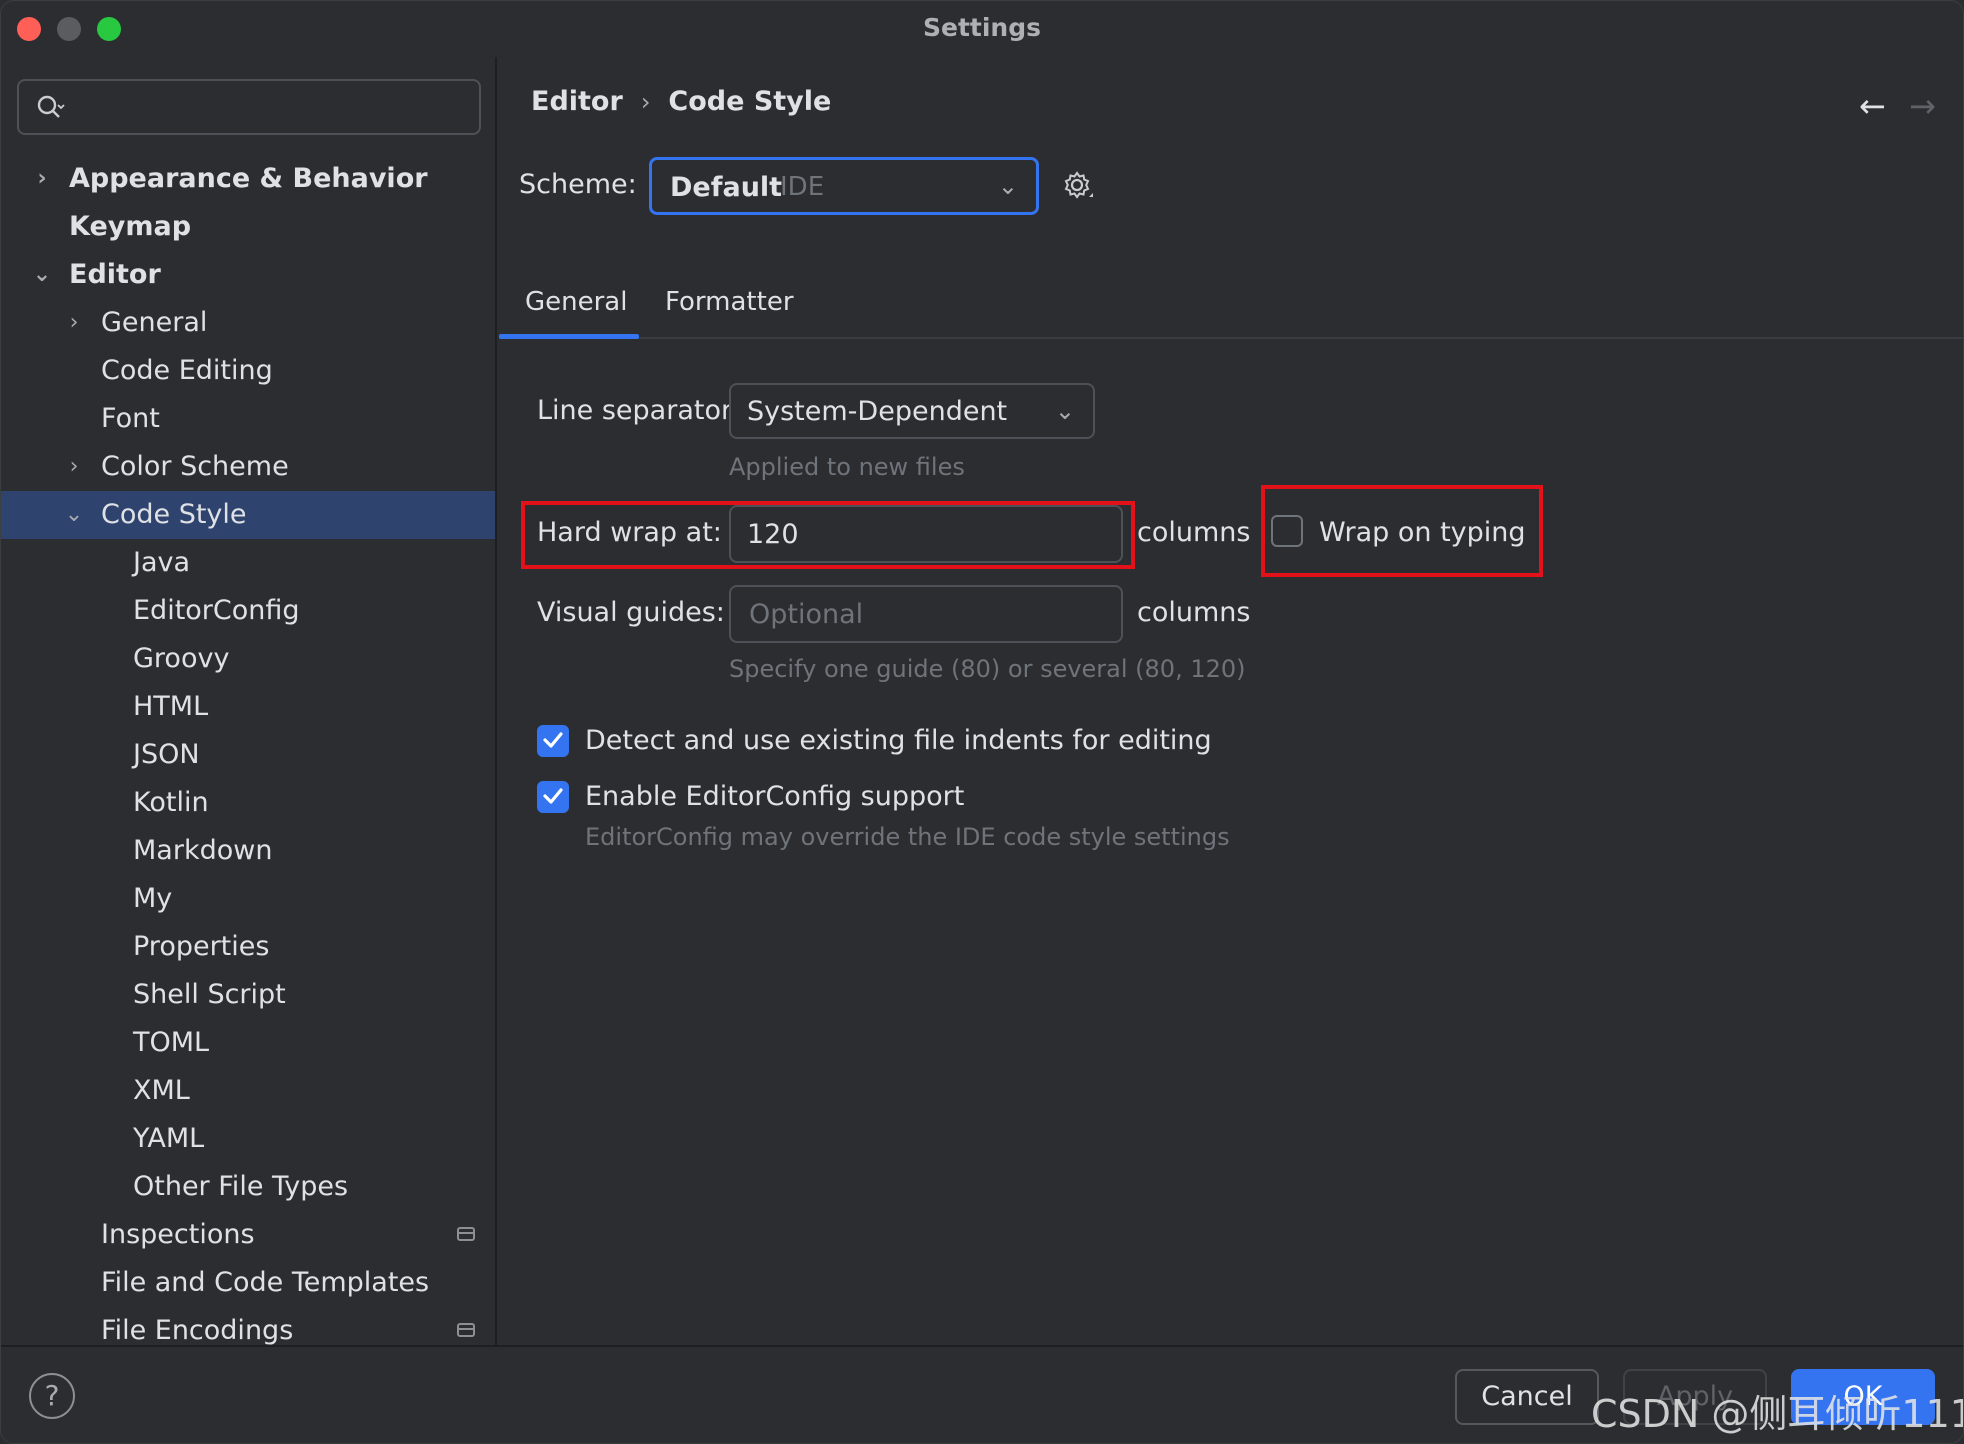  I want to click on sidebar-item-shell-script: Shell Script, so click(248, 995).